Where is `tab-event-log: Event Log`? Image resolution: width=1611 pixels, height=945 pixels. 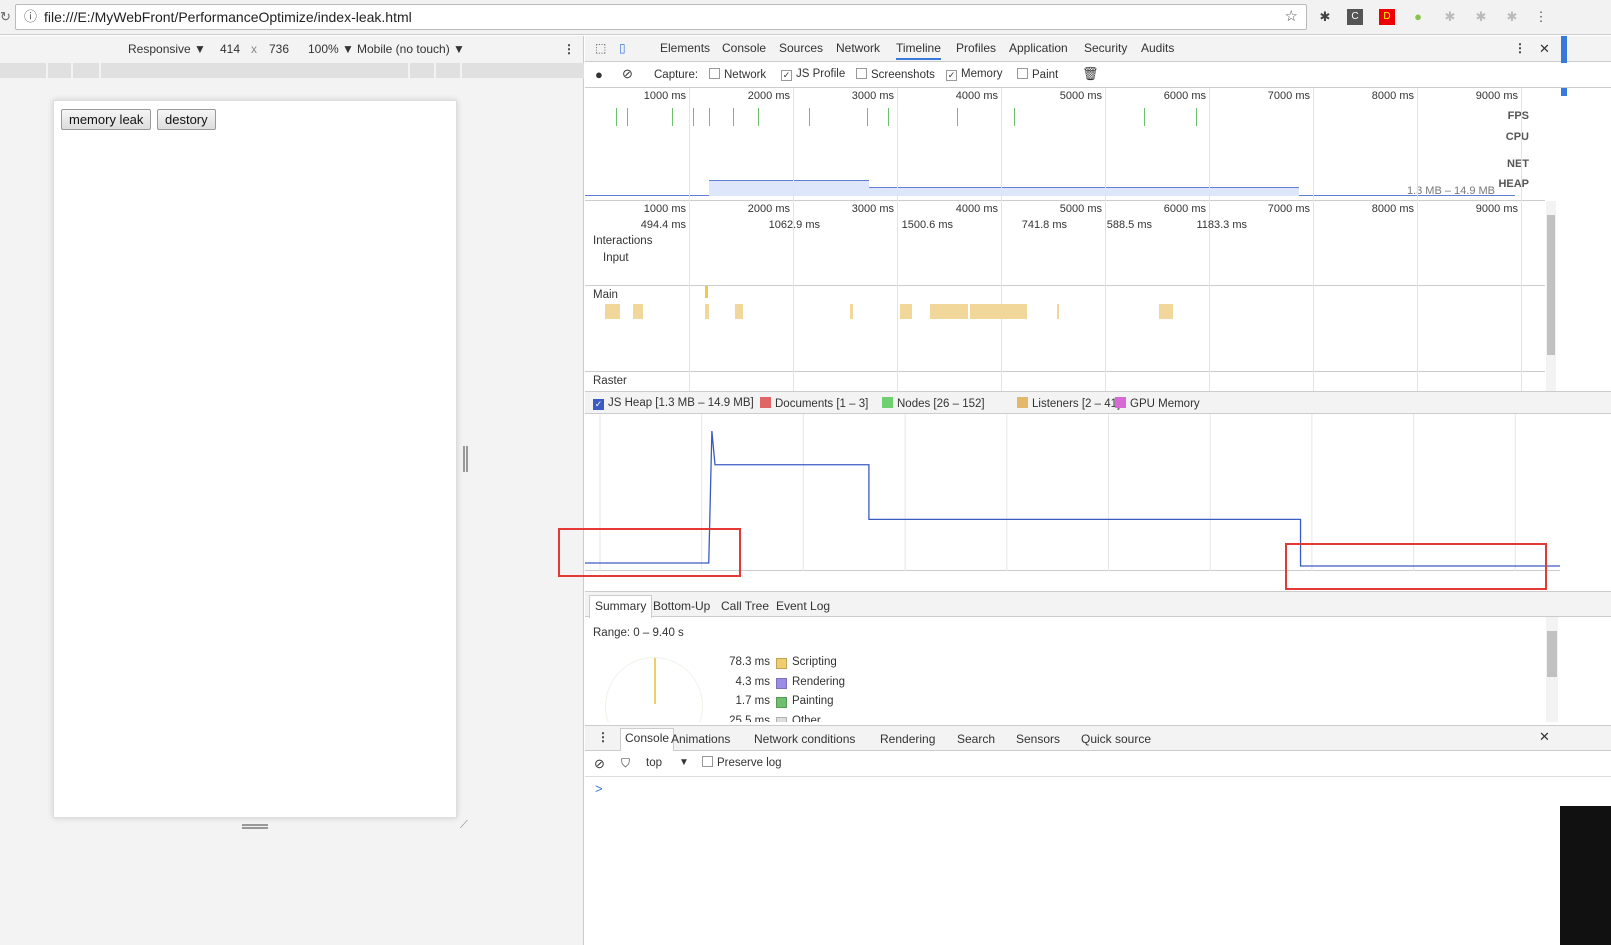
tab-event-log: Event Log is located at coordinates (803, 606).